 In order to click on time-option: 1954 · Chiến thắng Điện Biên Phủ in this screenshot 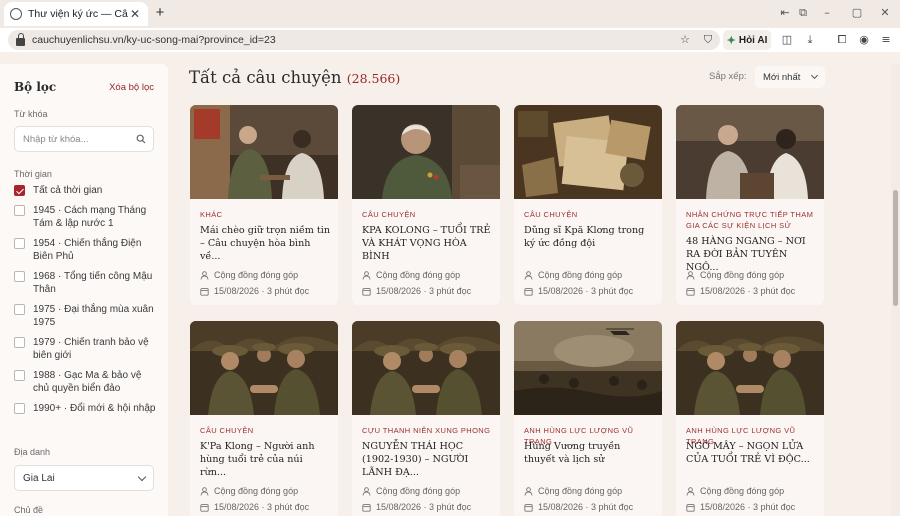, I will do `click(87, 250)`.